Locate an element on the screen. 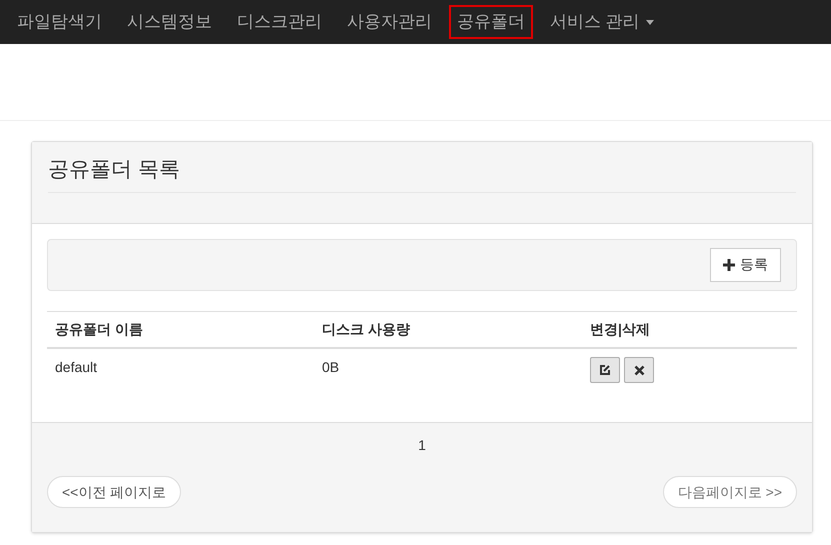 Image resolution: width=831 pixels, height=545 pixels. add-button: 등록 is located at coordinates (745, 265).